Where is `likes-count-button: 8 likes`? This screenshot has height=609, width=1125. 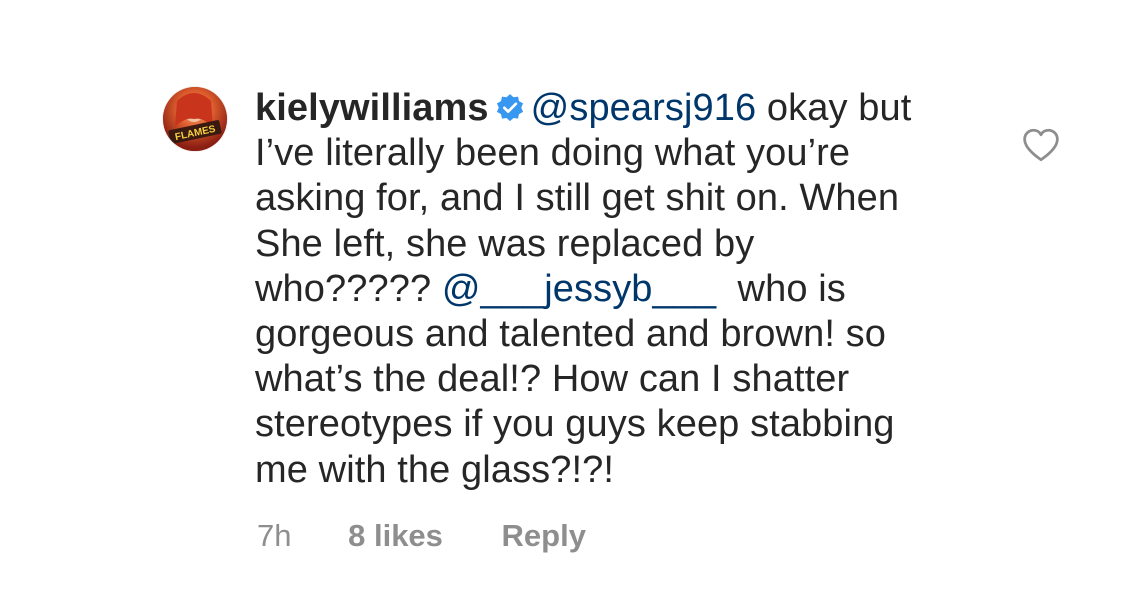
likes-count-button: 8 likes is located at coordinates (395, 536).